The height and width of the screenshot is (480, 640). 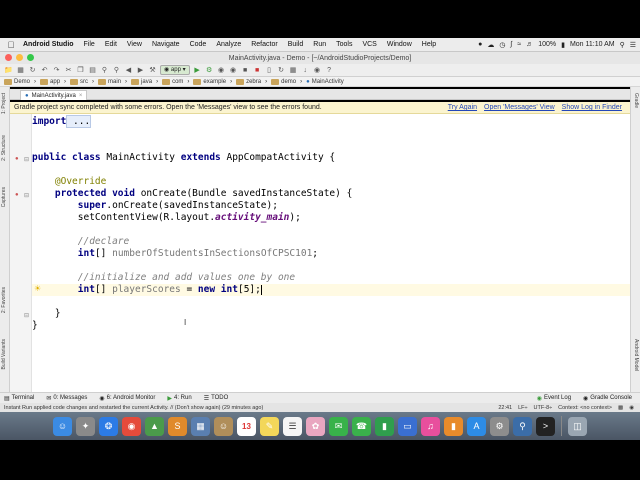 I want to click on menu-file: File, so click(x=89, y=44).